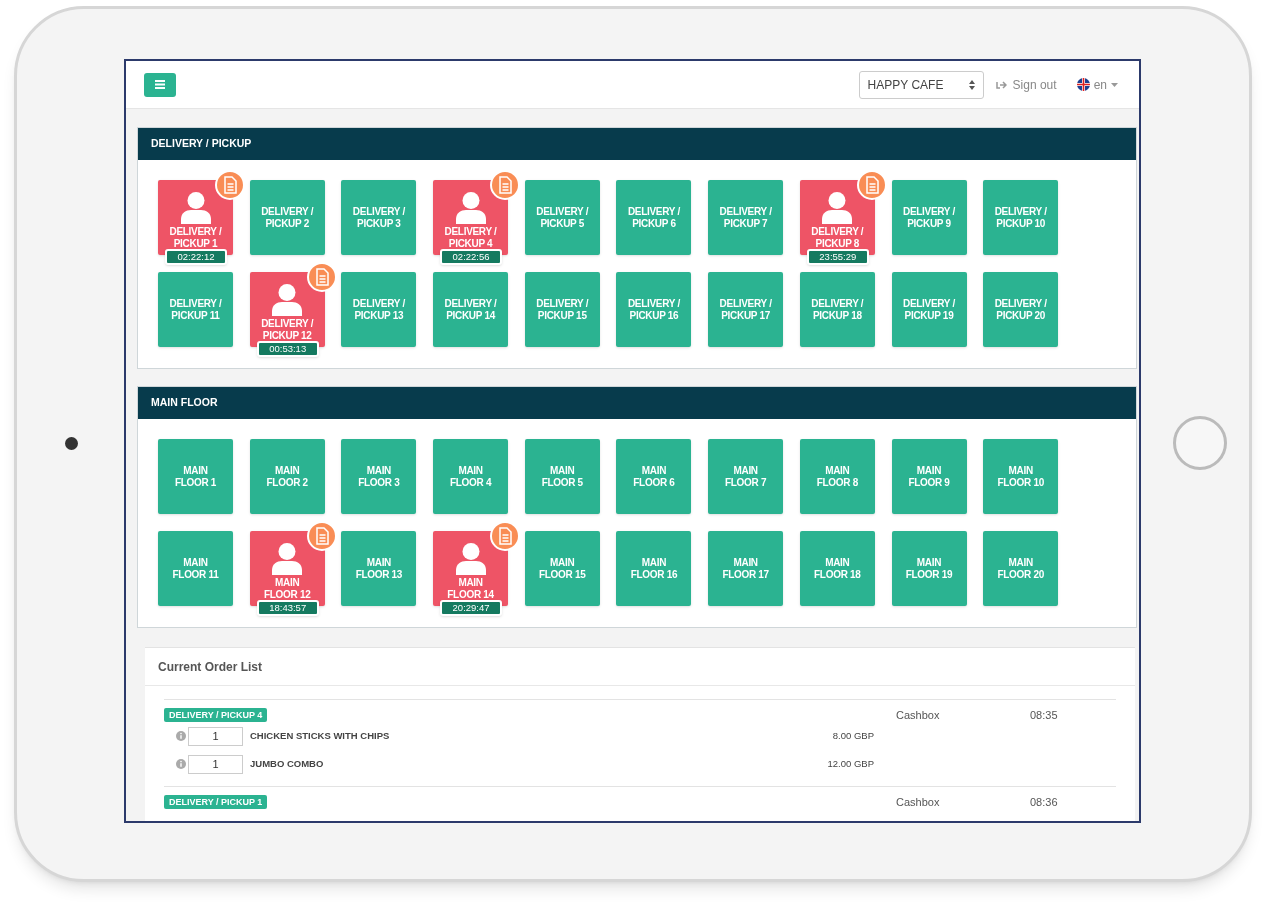 This screenshot has width=1268, height=922. I want to click on table-label: MAIN FLOOR 19, so click(929, 568).